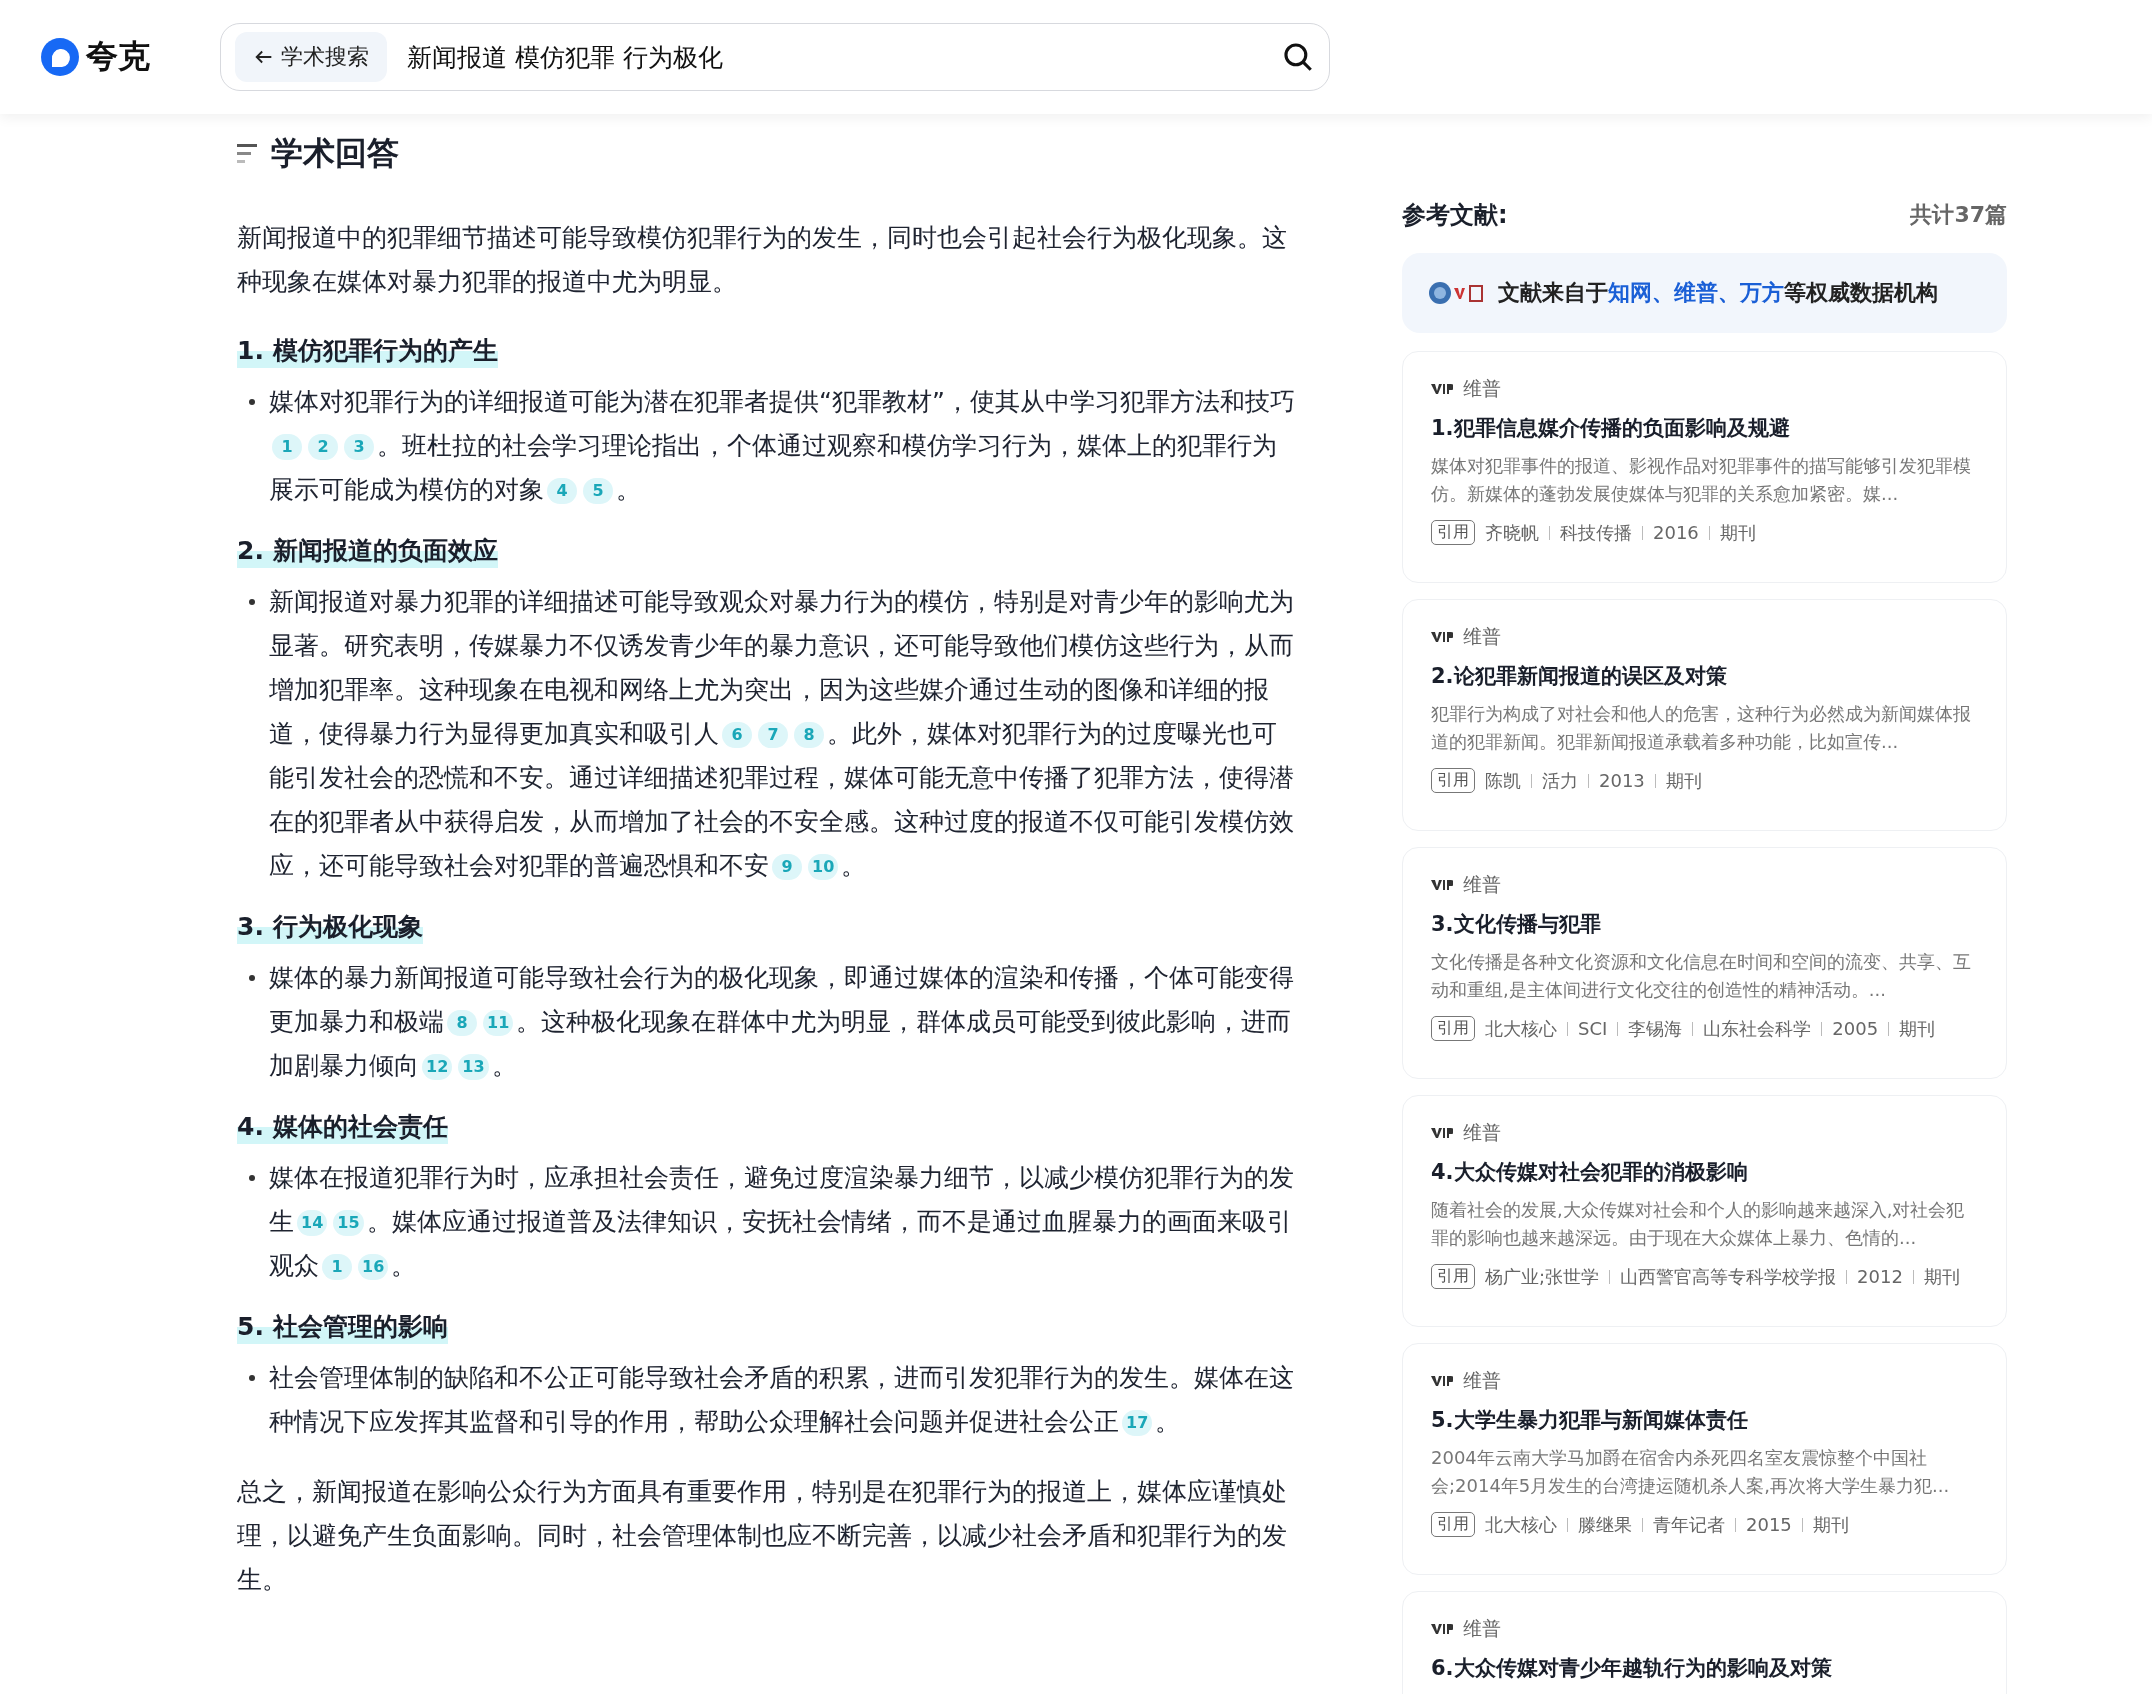 The image size is (2152, 1694). Describe the element at coordinates (1542, 1276) in the screenshot. I see `reference-meta: 杨广业;张世学` at that location.